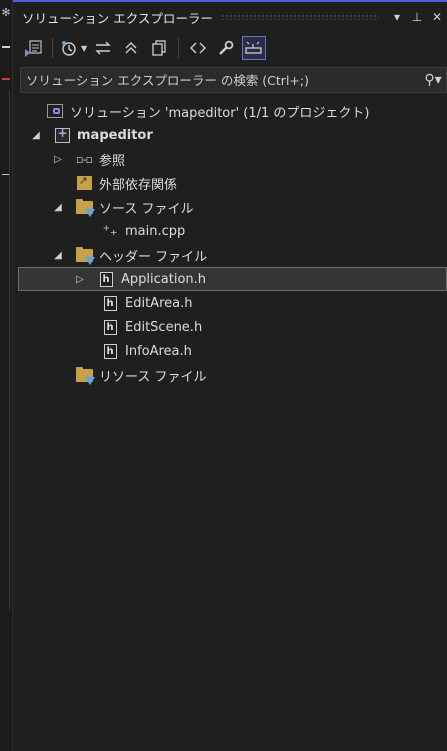 This screenshot has width=447, height=751. Describe the element at coordinates (198, 48) in the screenshot. I see `code-view-icon` at that location.